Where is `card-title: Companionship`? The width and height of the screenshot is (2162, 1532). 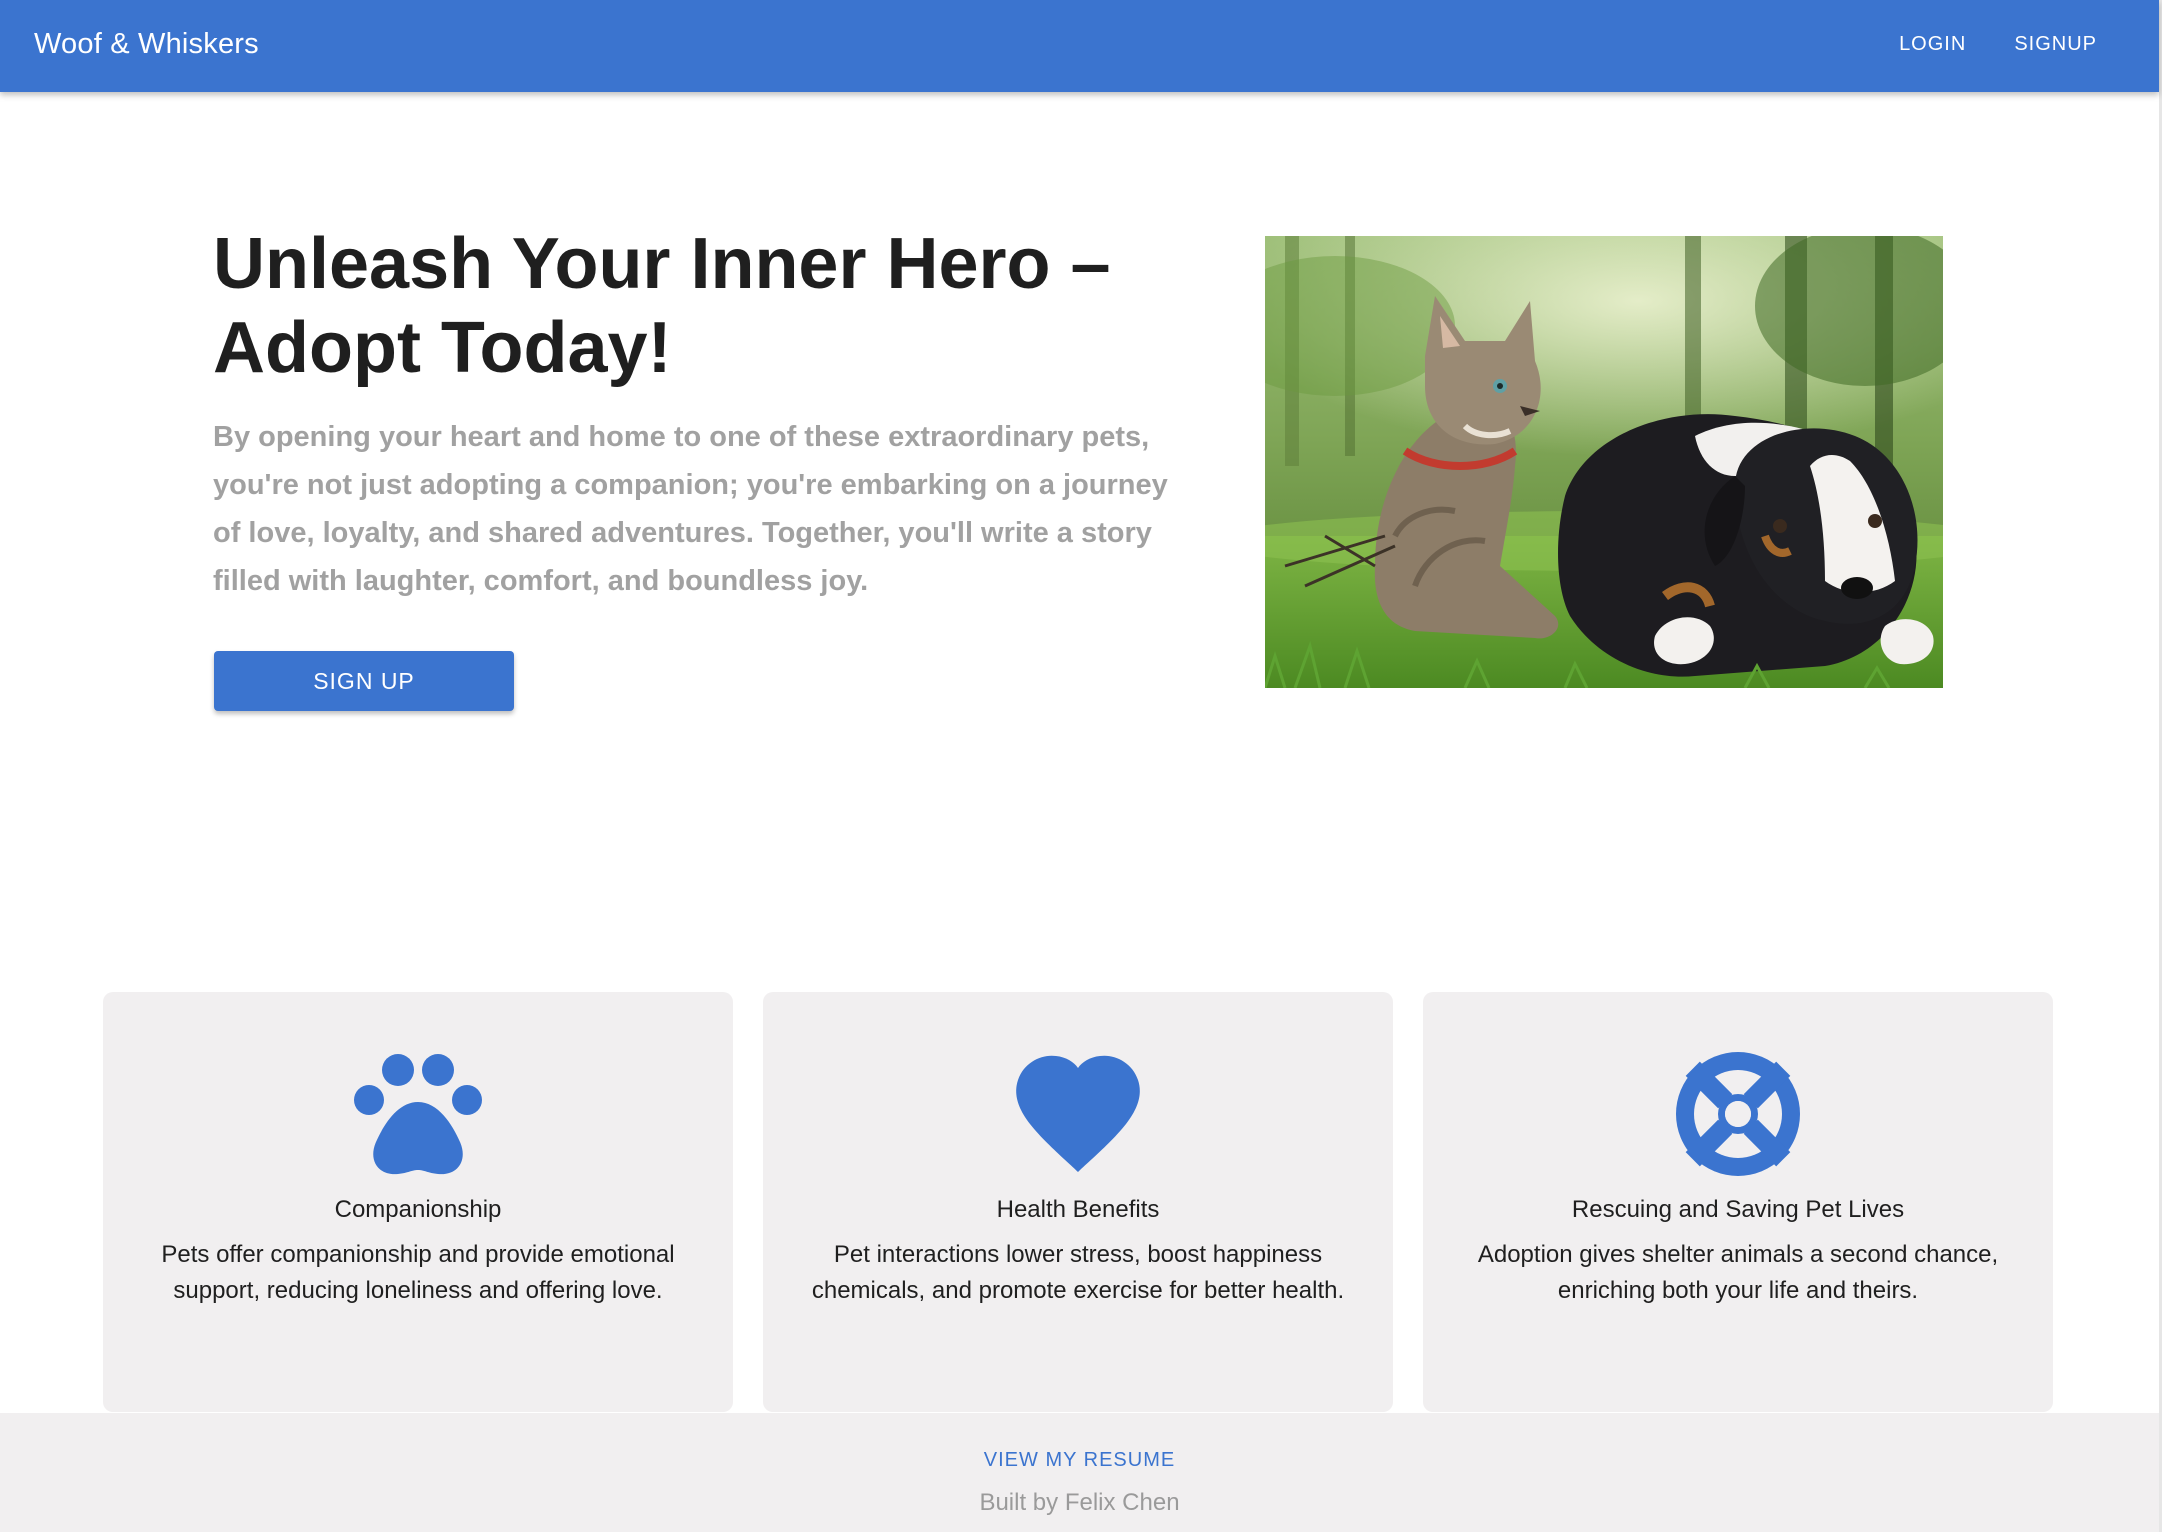
card-title: Companionship is located at coordinates (418, 1209).